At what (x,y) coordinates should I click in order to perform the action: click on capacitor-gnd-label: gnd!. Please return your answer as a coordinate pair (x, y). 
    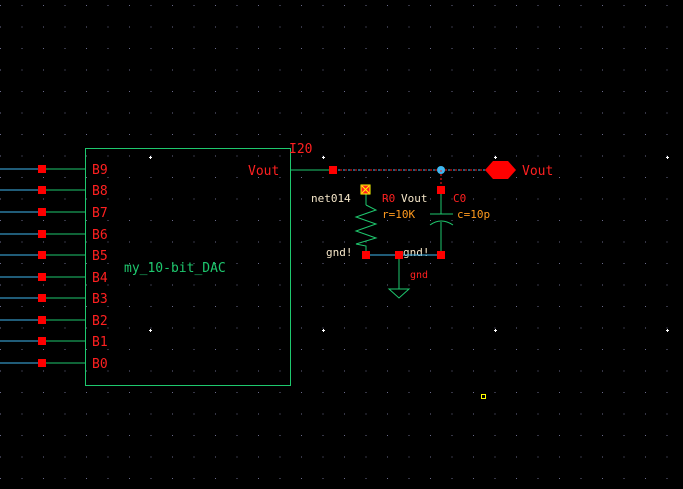
    Looking at the image, I should click on (416, 252).